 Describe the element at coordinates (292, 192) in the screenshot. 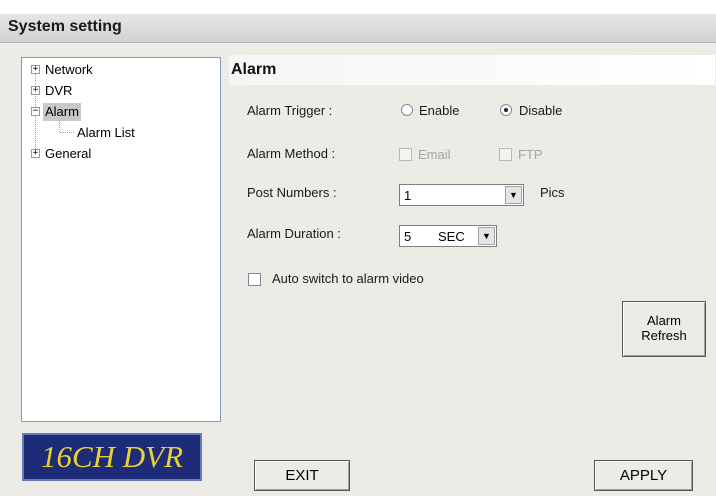

I see `post-numbers-label: Post Numbers :` at that location.